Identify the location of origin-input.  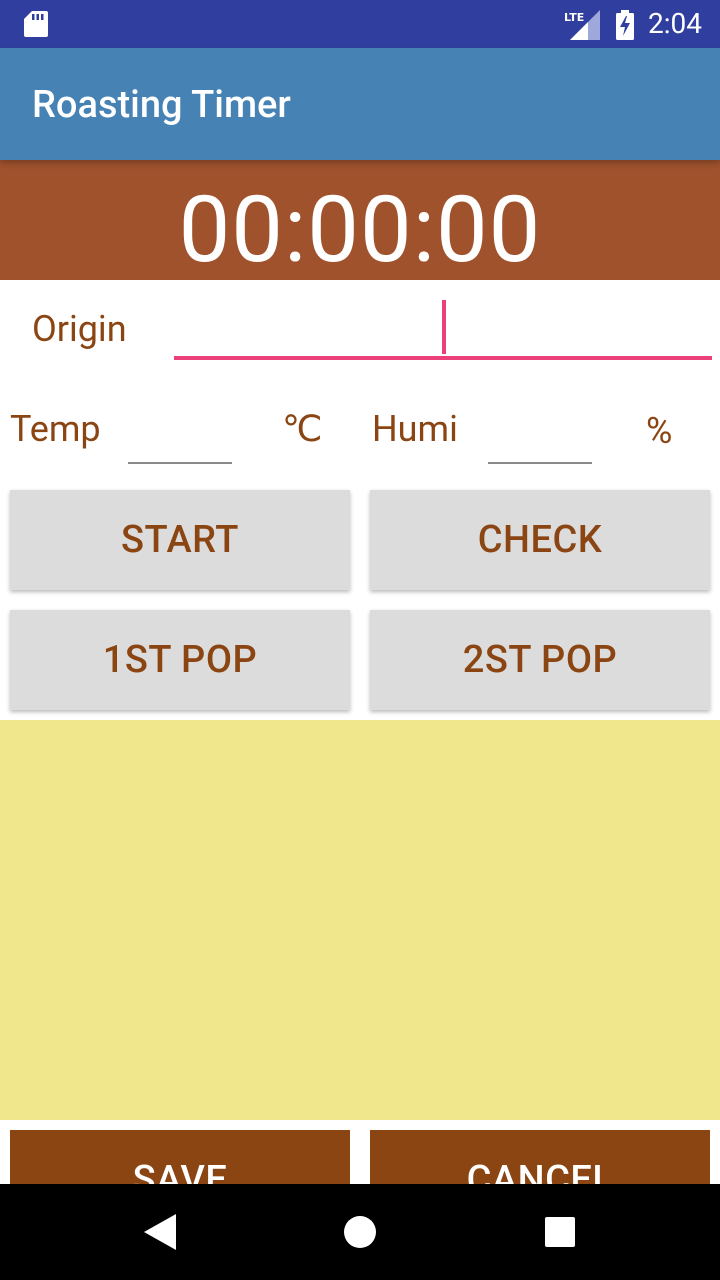
(443, 330).